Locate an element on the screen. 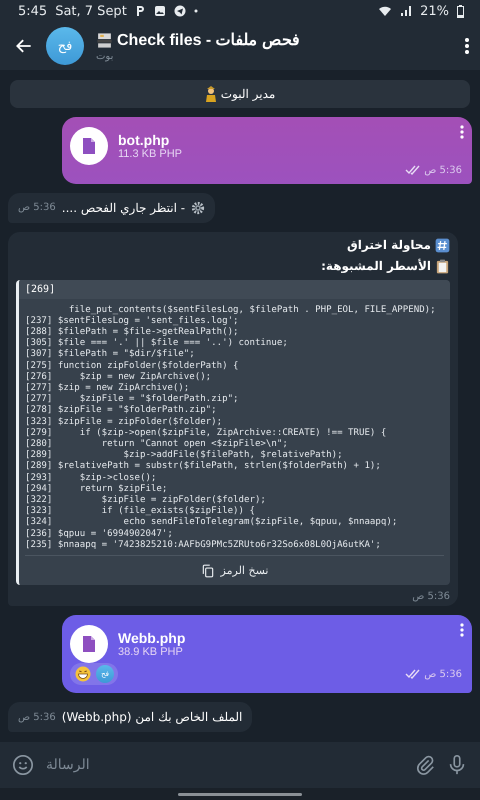 The width and height of the screenshot is (480, 800). signal-icon is located at coordinates (406, 11).